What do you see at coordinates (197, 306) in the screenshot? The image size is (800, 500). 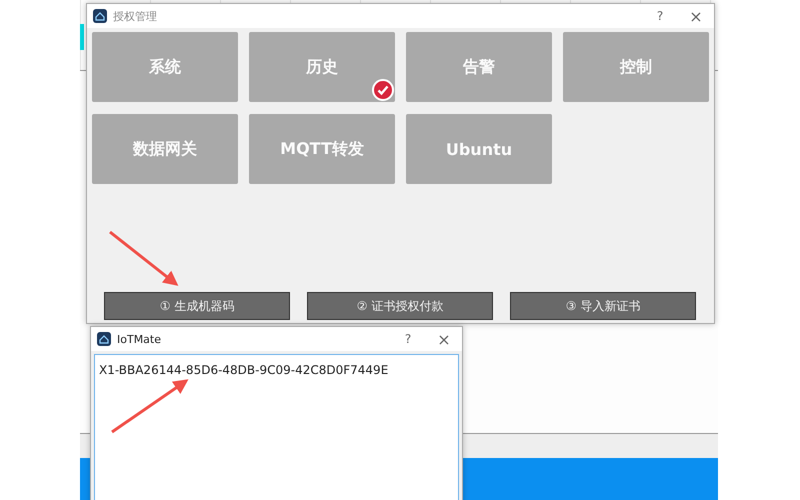 I see `action-button: ① 生成机器码` at bounding box center [197, 306].